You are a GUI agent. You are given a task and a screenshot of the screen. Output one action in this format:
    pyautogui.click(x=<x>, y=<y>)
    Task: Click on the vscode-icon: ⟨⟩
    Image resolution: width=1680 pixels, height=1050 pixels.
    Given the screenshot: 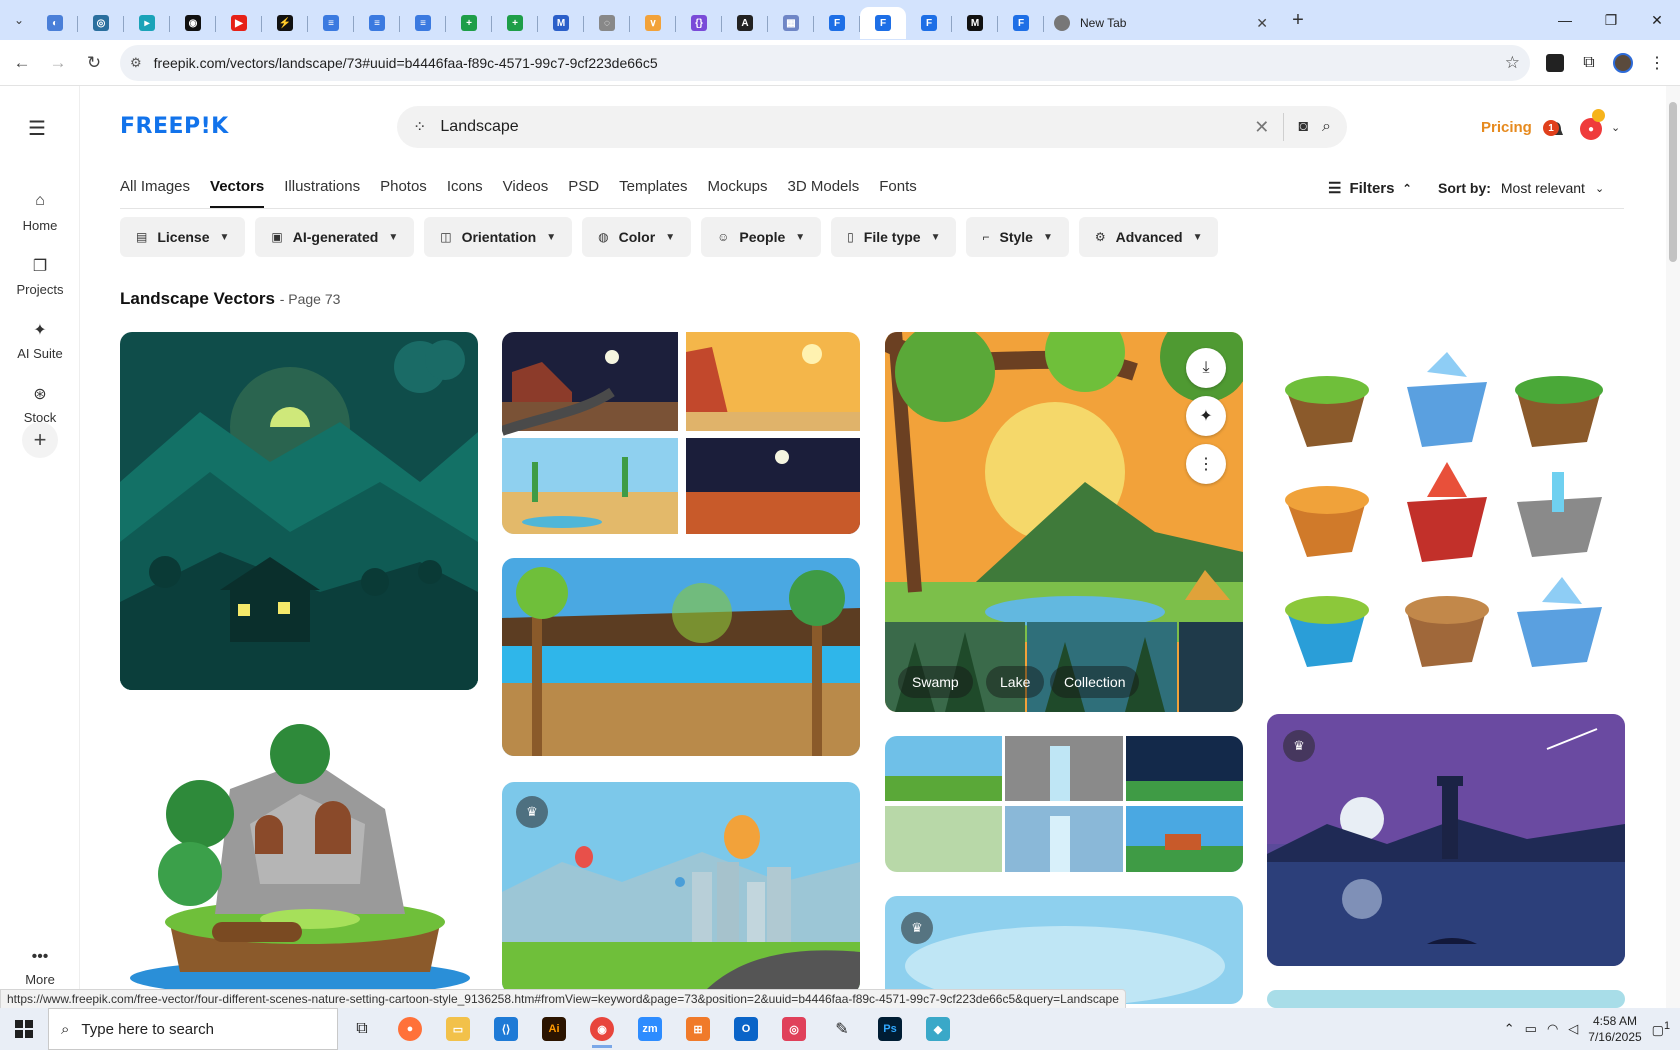 What is the action you would take?
    pyautogui.click(x=506, y=1029)
    